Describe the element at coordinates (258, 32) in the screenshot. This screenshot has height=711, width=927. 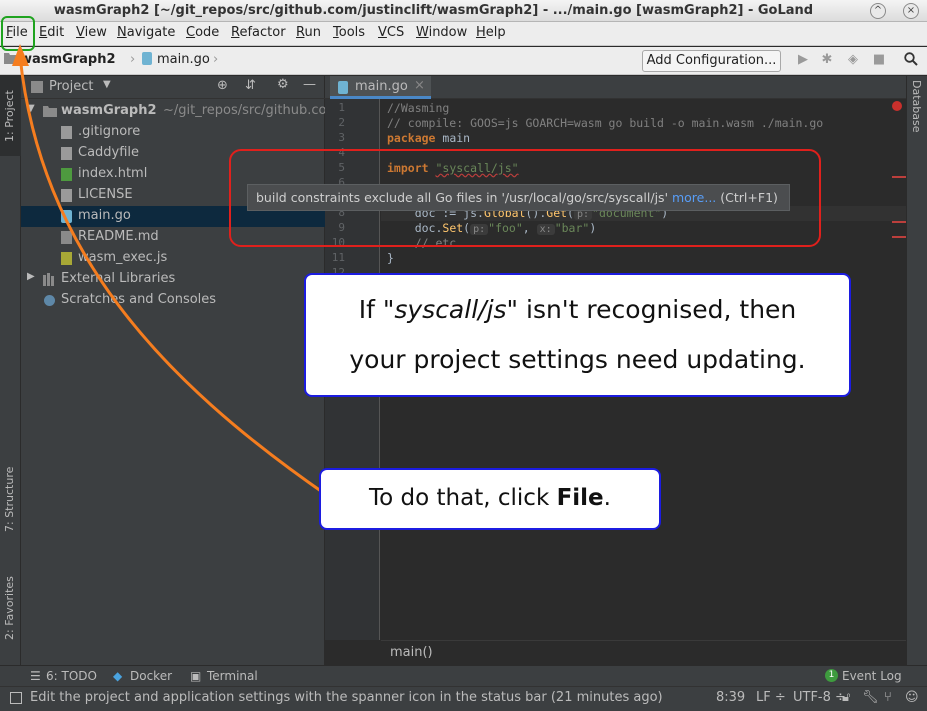
I see `menu-refactor: Refactor` at that location.